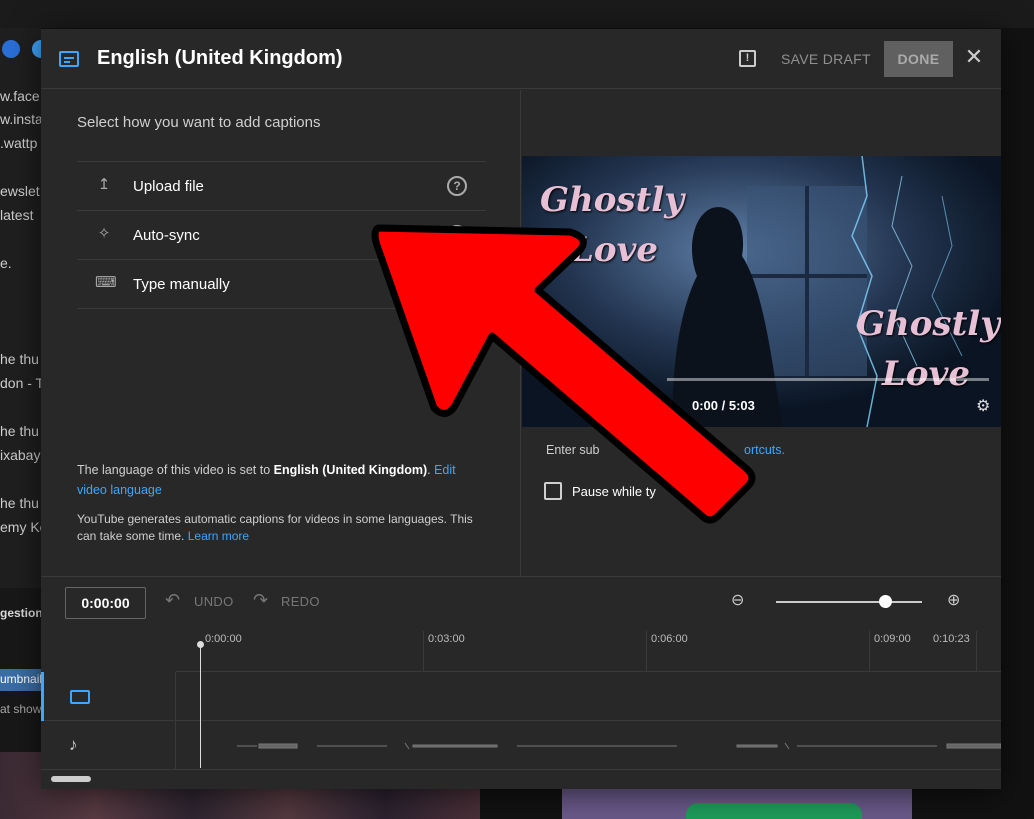  I want to click on language-note-prefix: The language of this video is set to, so click(175, 470).